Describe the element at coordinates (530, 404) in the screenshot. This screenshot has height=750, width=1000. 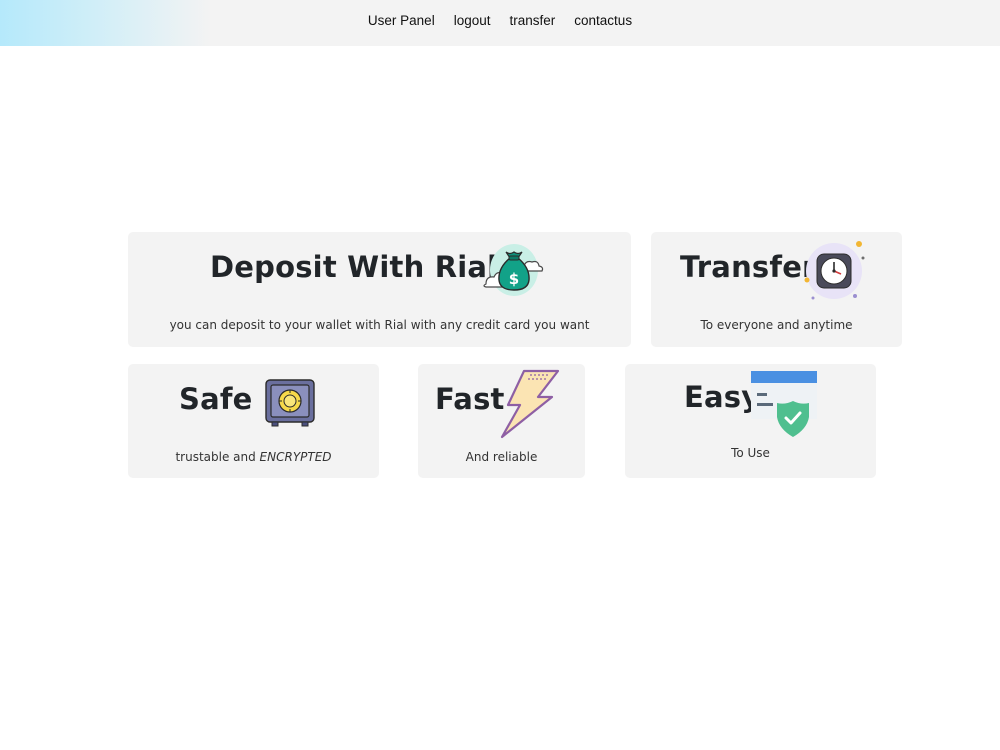
I see `lightning-icon` at that location.